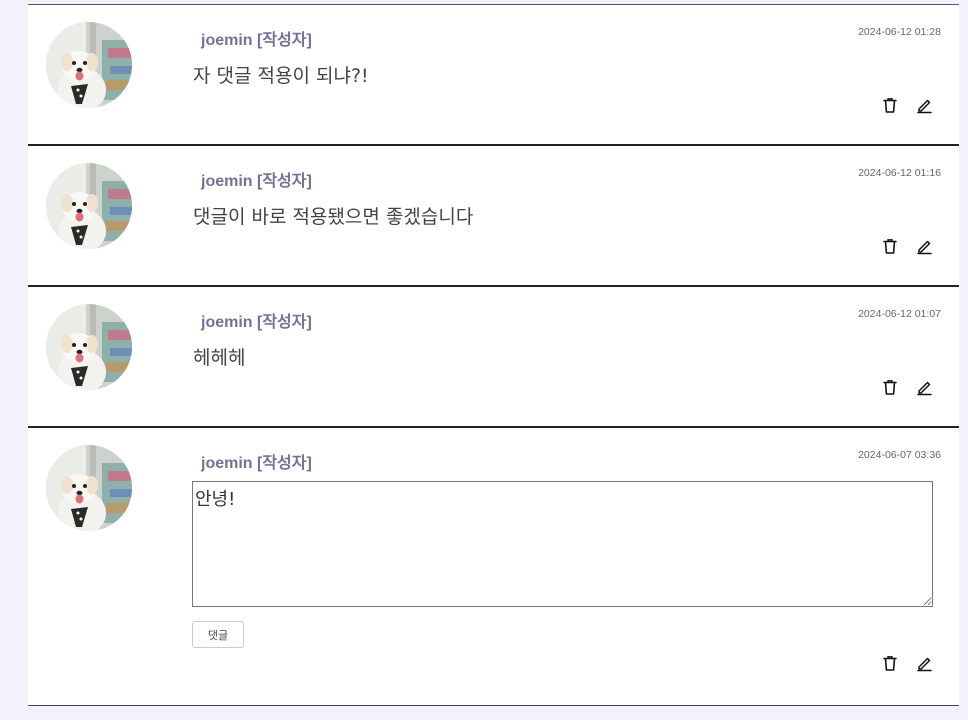 Image resolution: width=968 pixels, height=720 pixels. What do you see at coordinates (281, 76) in the screenshot?
I see `comment-text: 자 댓글 적용이 되냐?!` at bounding box center [281, 76].